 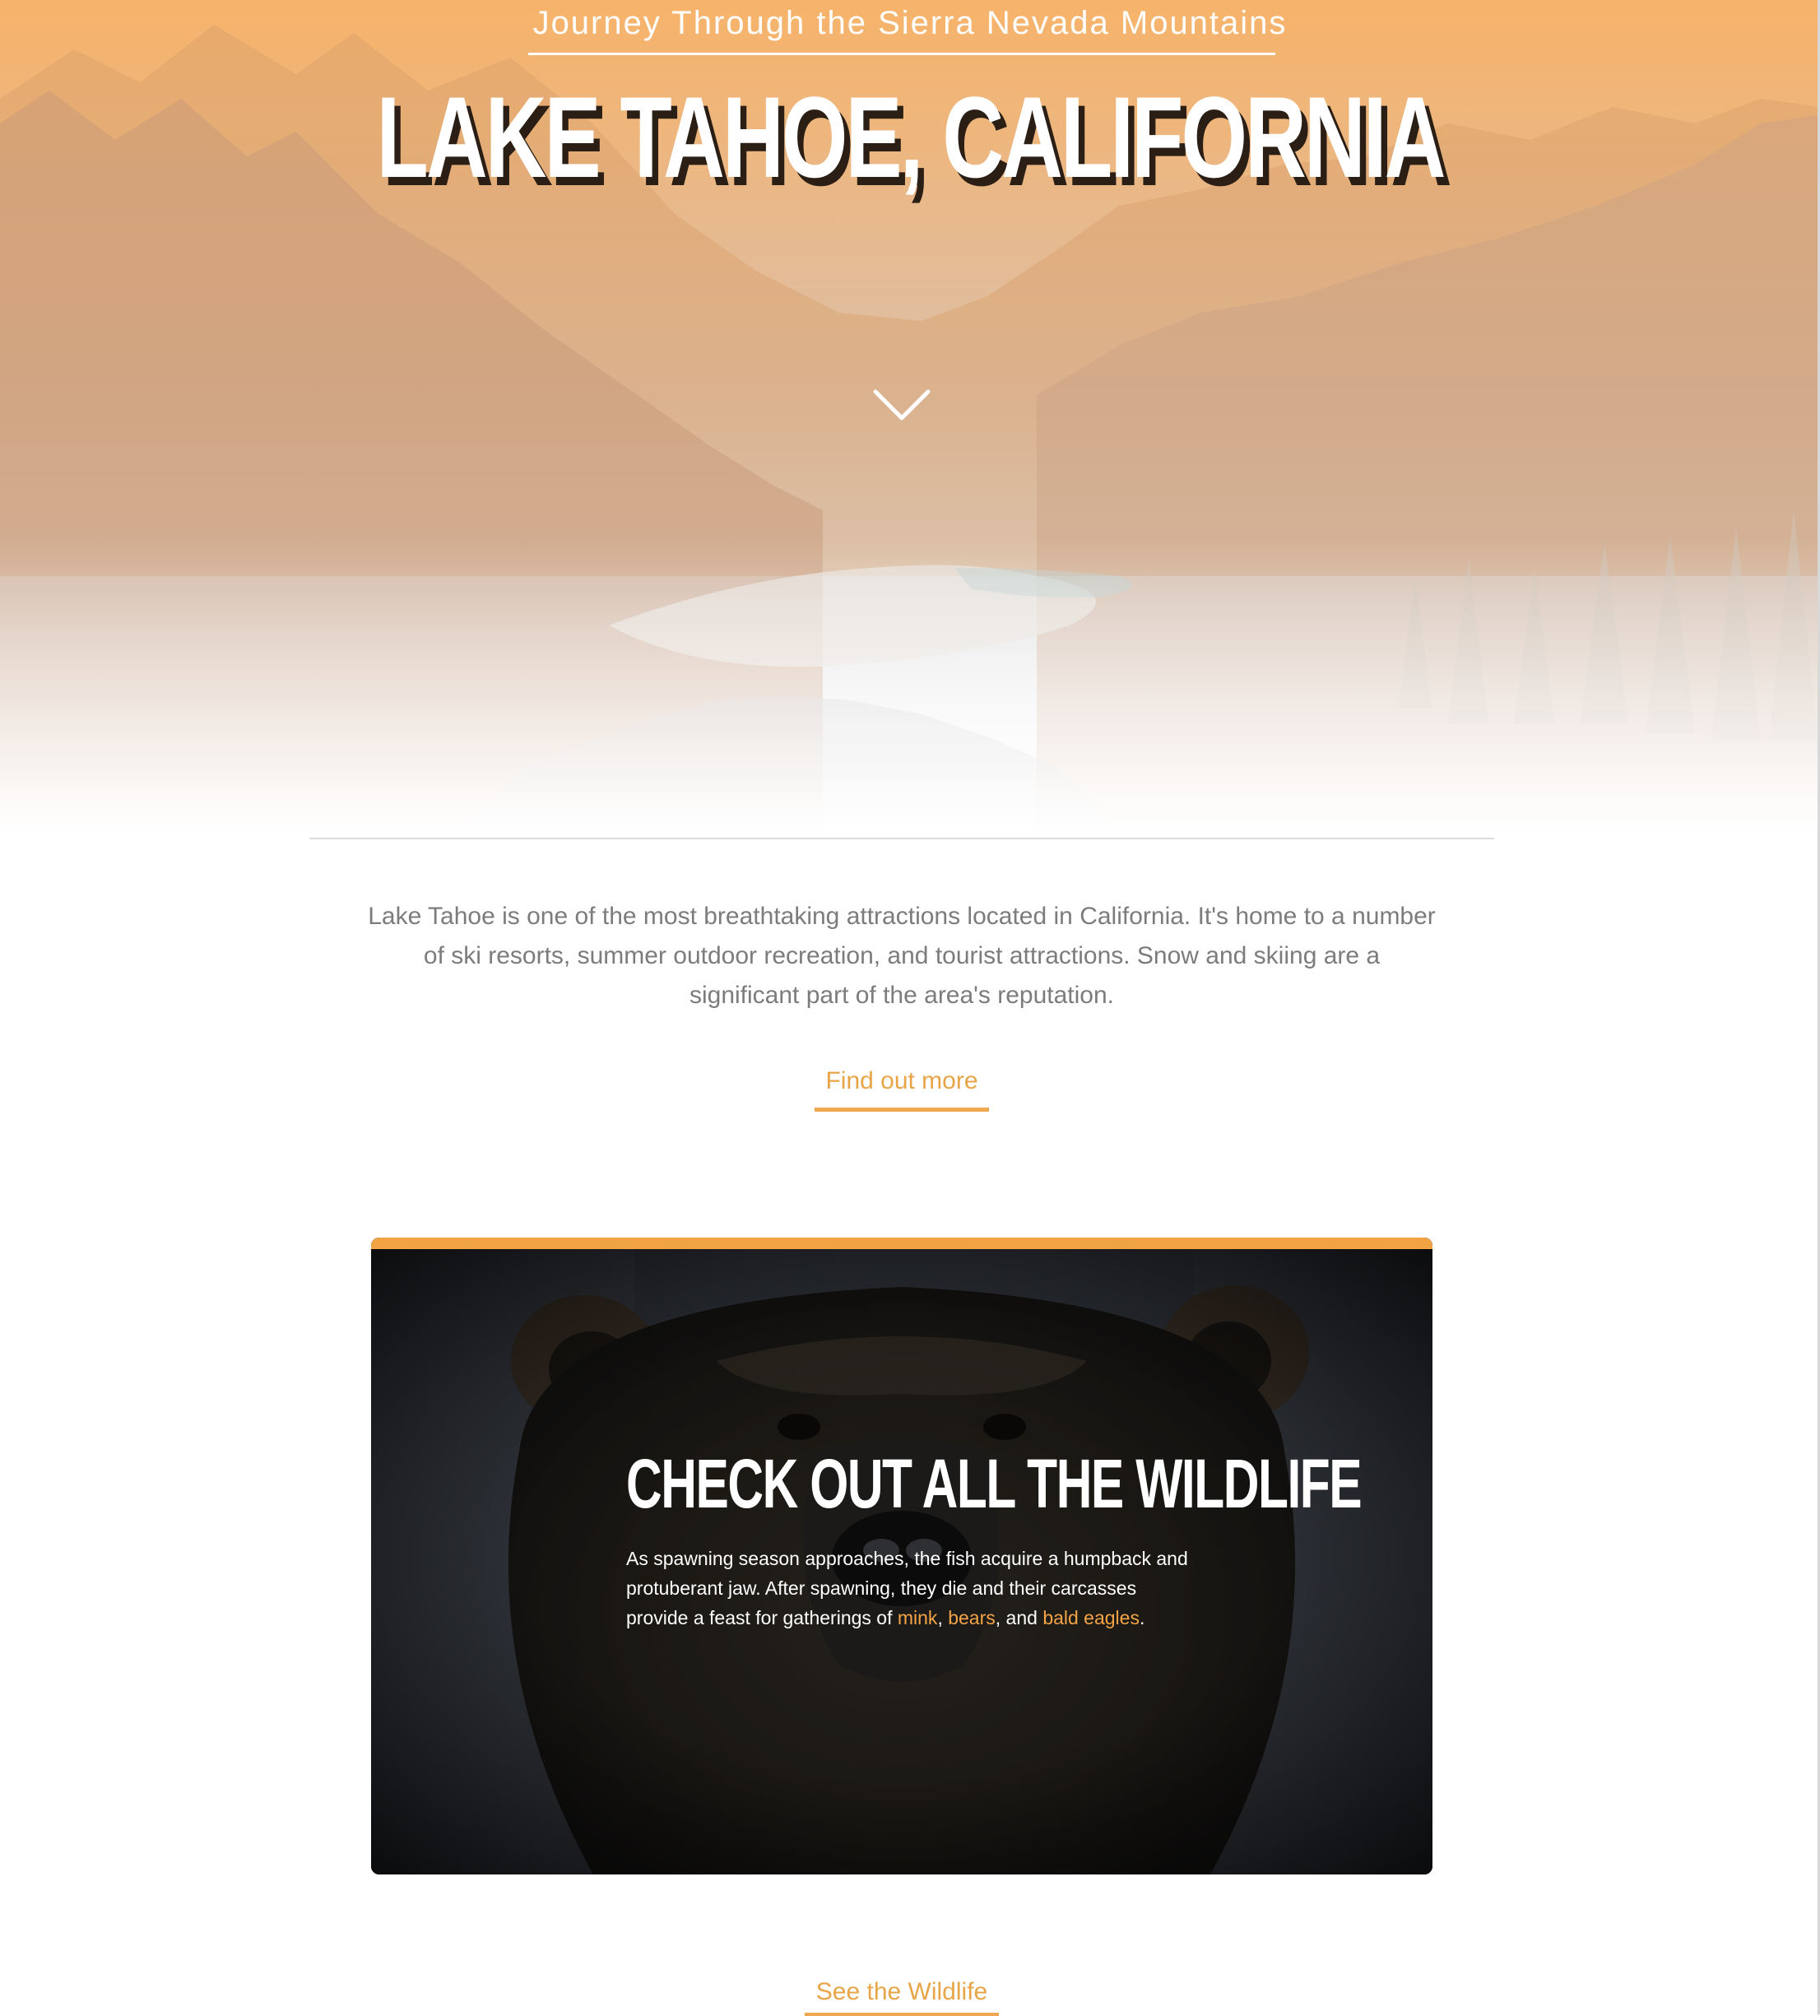 I want to click on wildlife-heading: CHECK OUT ALL THE WILDLIFE, so click(x=994, y=1483).